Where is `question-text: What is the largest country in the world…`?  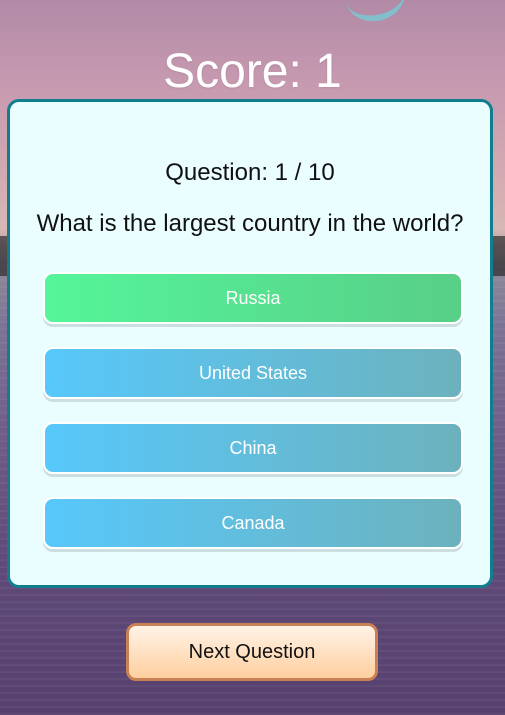
question-text: What is the largest country in the world… is located at coordinates (250, 223).